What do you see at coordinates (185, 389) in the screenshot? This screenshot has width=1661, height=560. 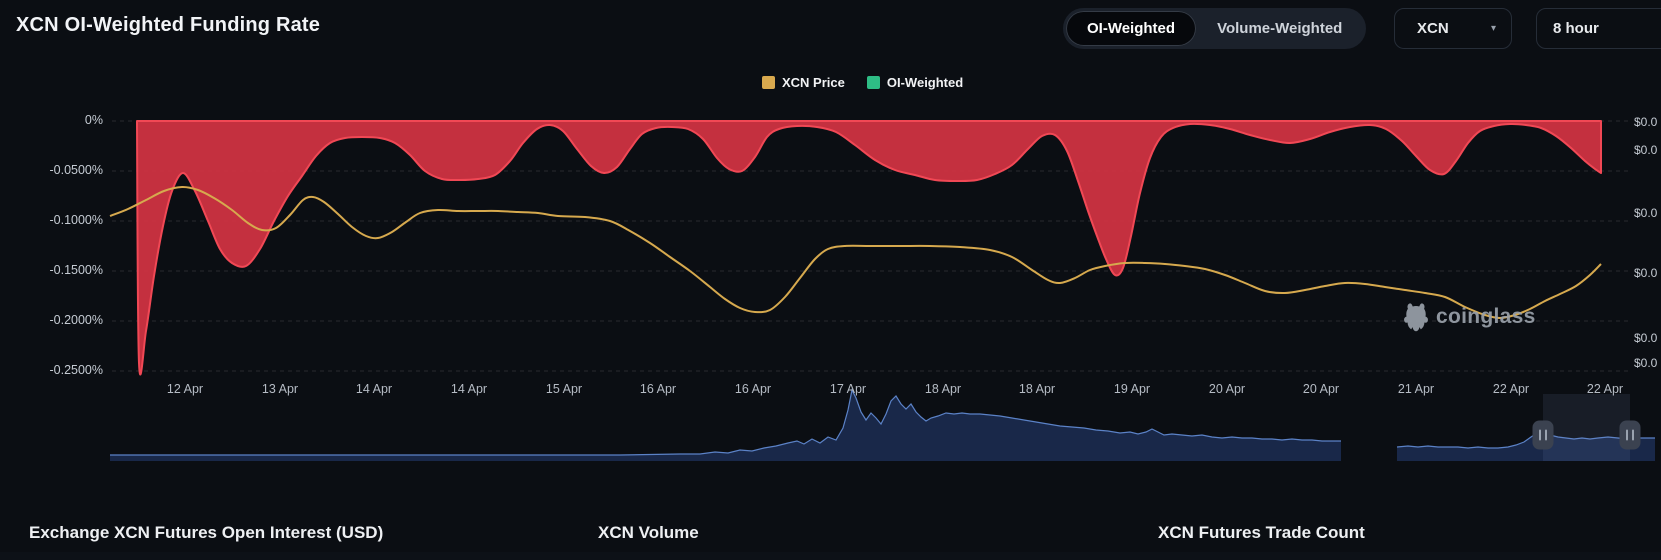 I see `x-axis-tick: 12 Apr` at bounding box center [185, 389].